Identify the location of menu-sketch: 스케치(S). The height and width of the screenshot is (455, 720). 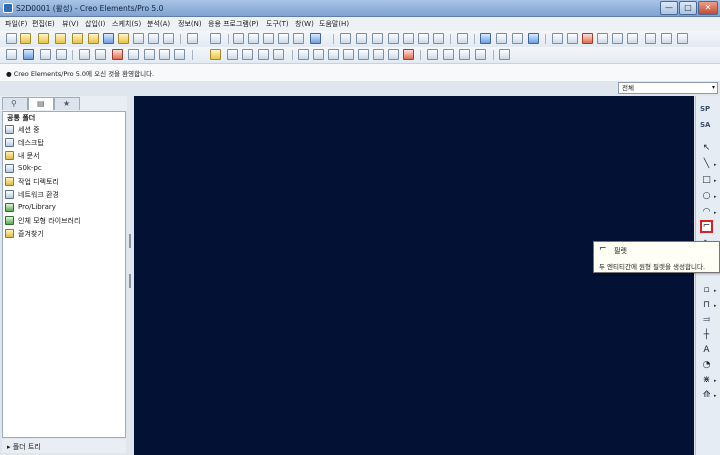
(126, 24).